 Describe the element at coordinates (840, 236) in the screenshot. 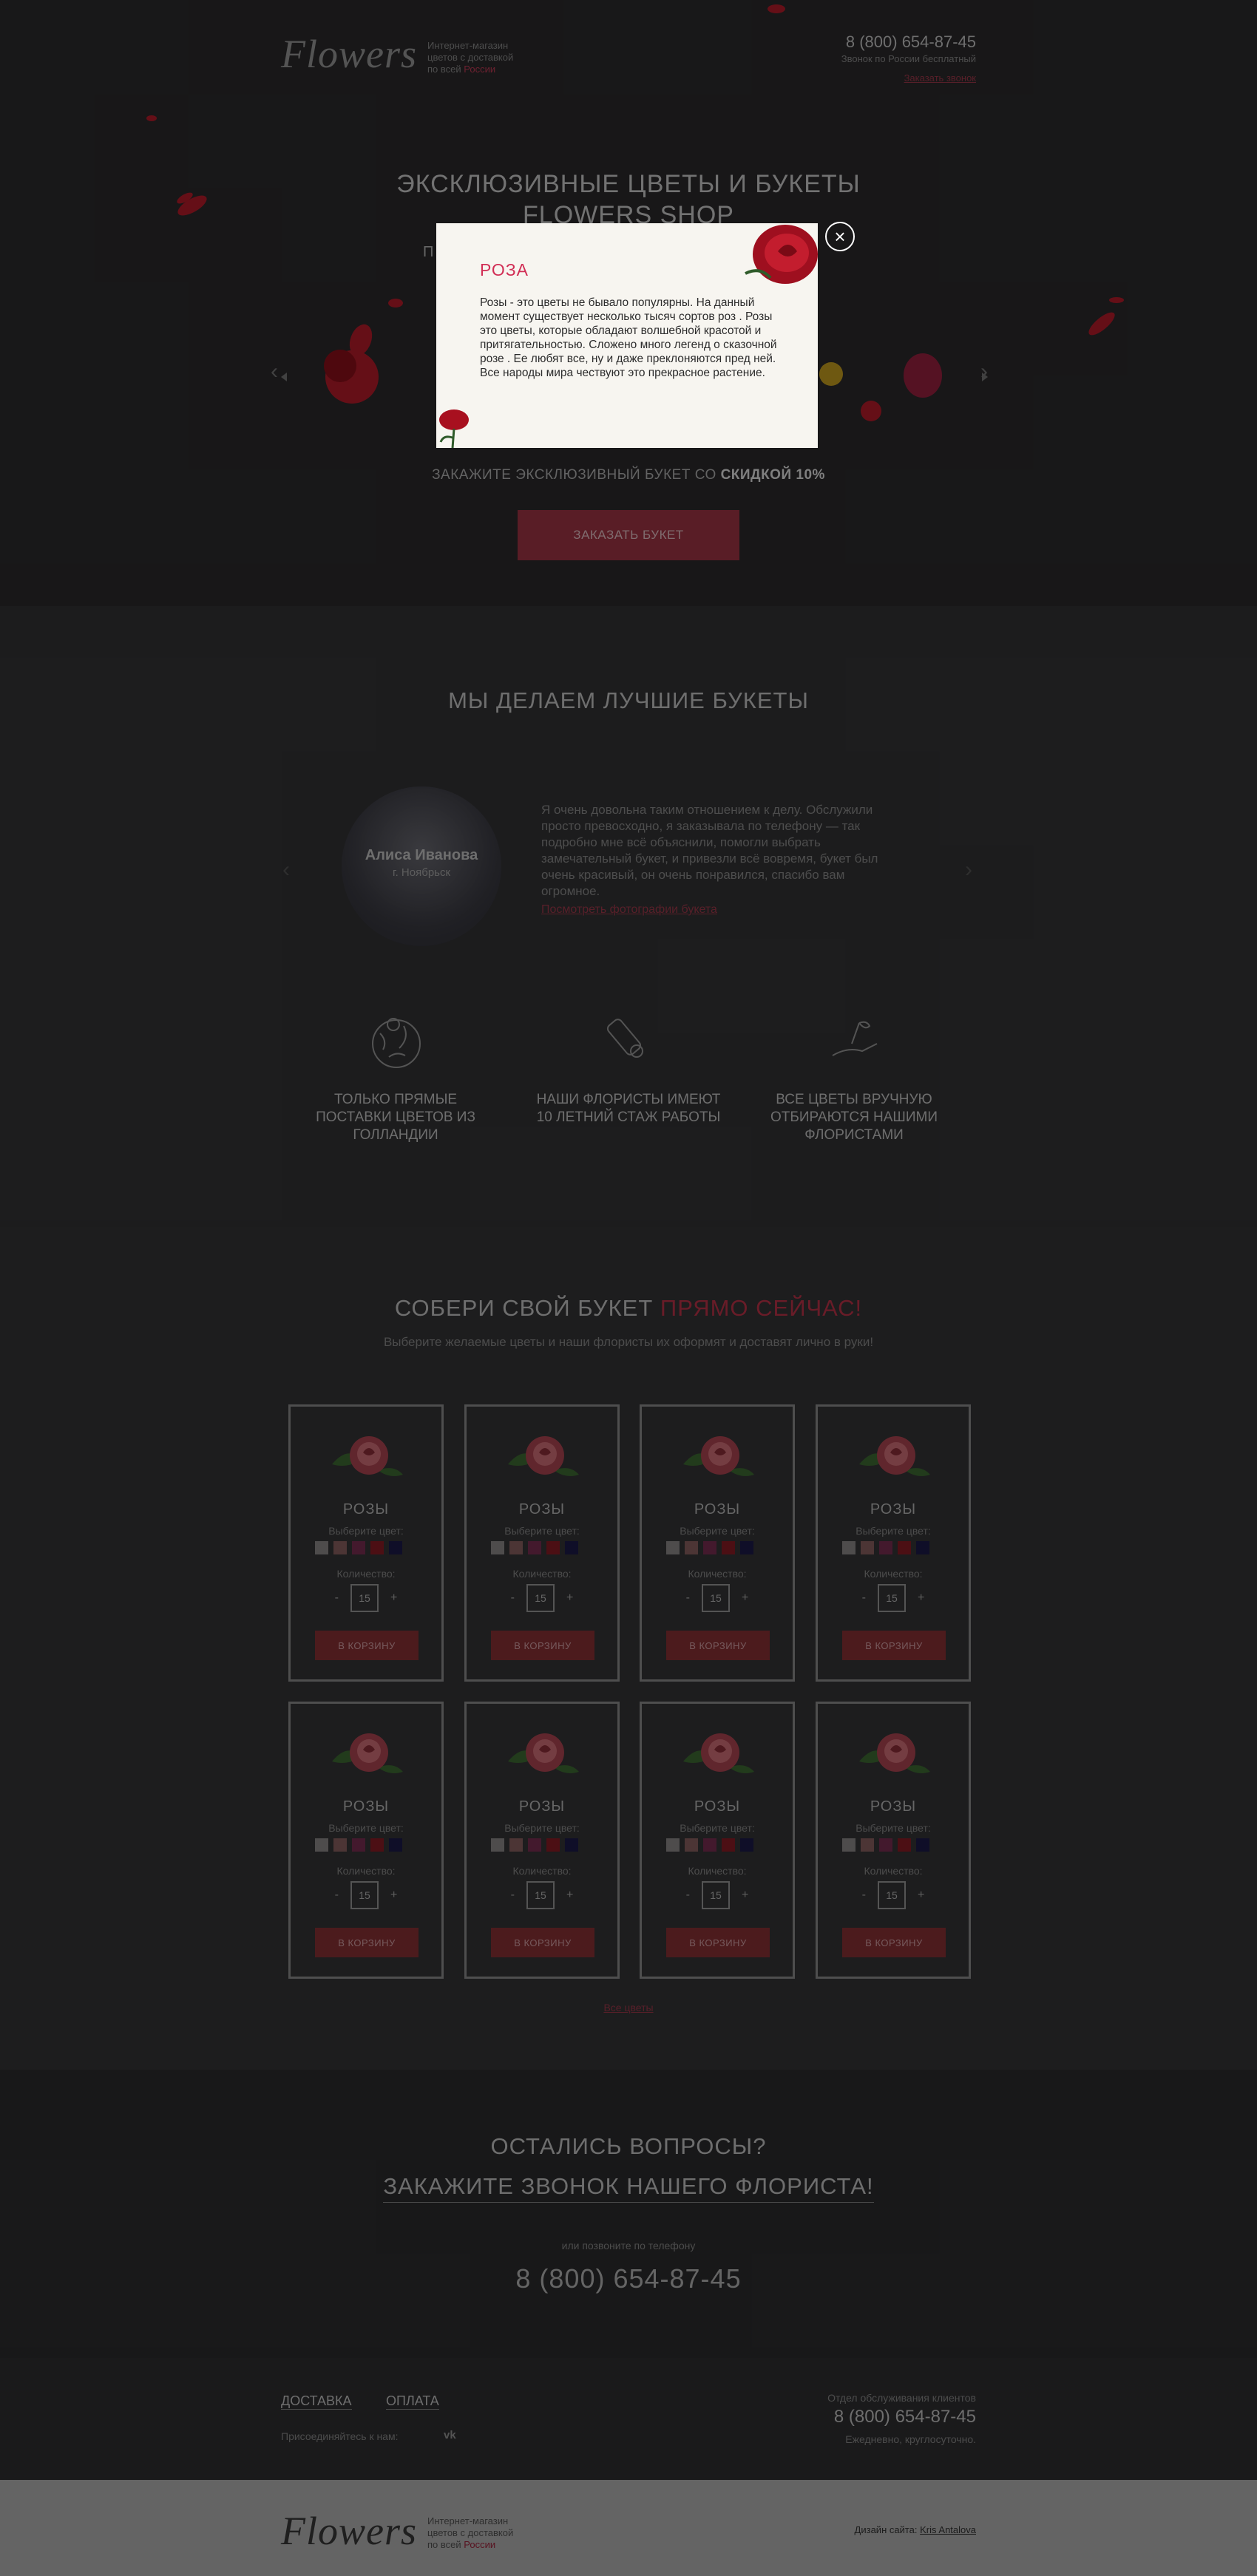

I see `close-icon: ×` at that location.